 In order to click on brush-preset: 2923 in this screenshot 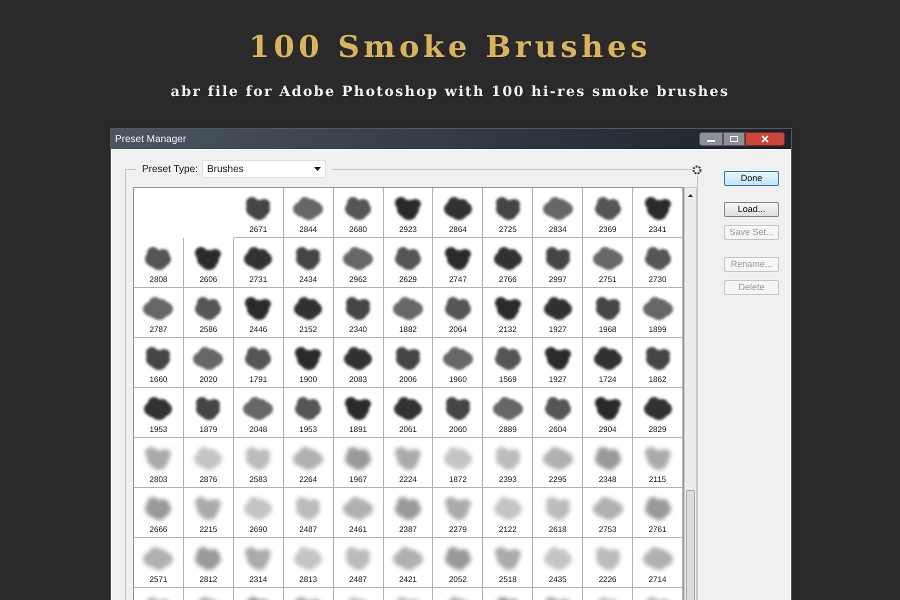, I will do `click(409, 213)`.